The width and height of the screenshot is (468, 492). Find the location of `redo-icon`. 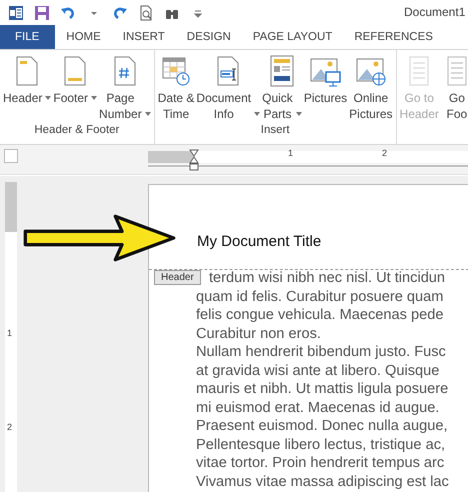

redo-icon is located at coordinates (120, 12).